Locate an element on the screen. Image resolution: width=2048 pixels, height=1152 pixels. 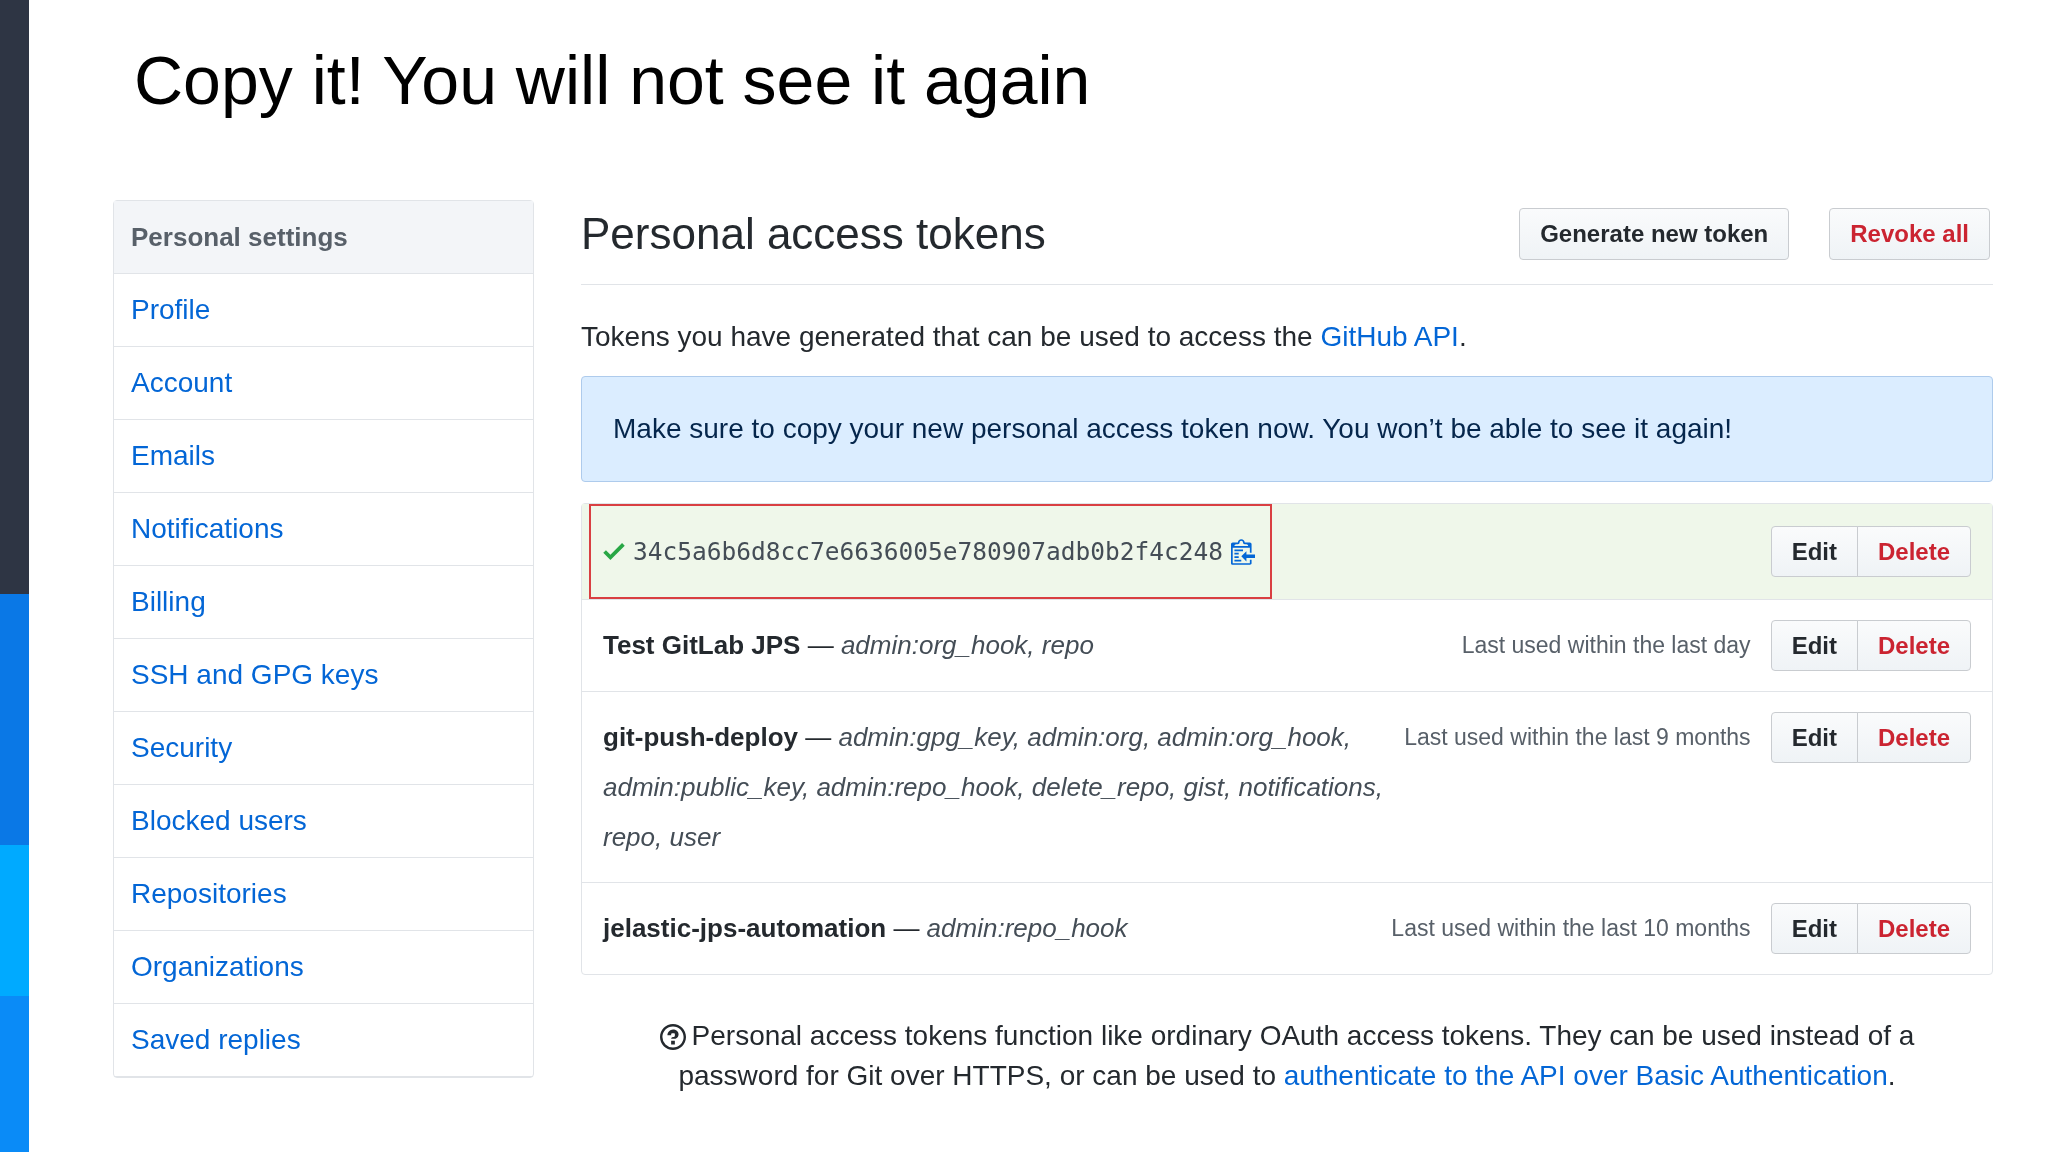
last-used-text: Last used within the last day is located at coordinates (1606, 645).